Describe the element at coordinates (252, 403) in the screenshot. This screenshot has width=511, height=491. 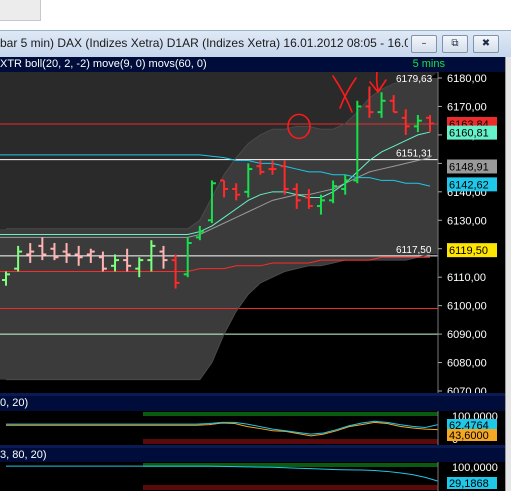
I see `indicator1-header: 0, 20)` at that location.